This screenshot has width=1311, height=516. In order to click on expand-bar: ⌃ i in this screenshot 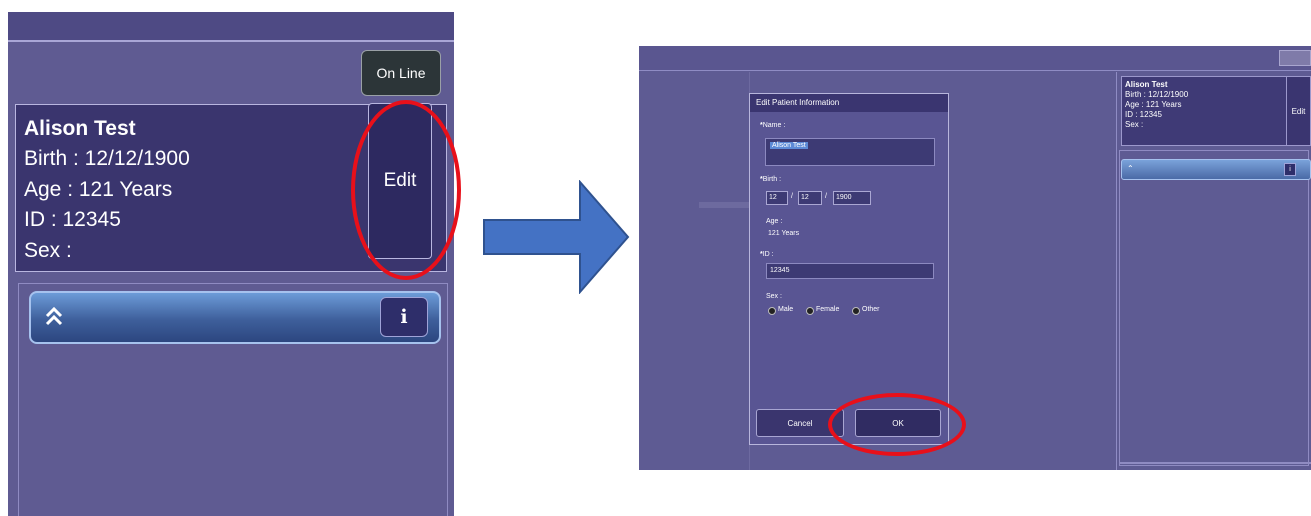, I will do `click(1216, 169)`.